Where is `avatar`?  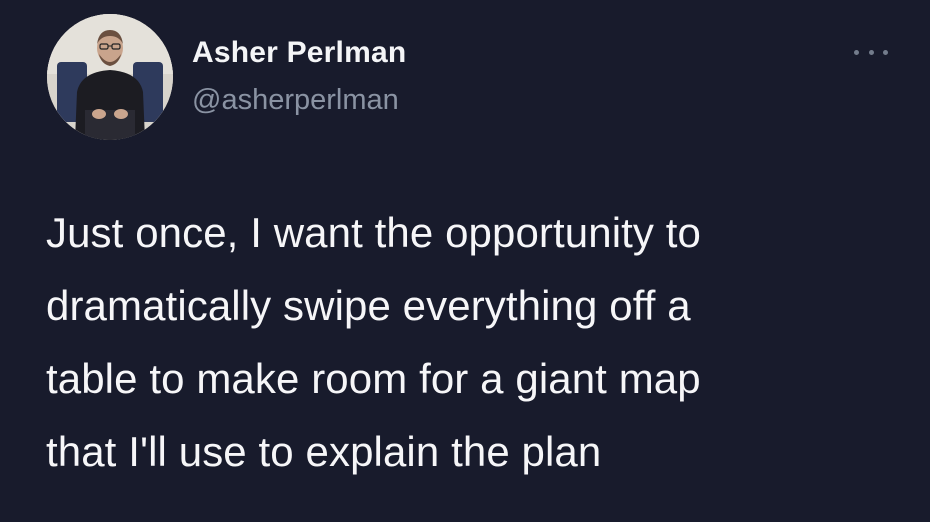 avatar is located at coordinates (110, 77).